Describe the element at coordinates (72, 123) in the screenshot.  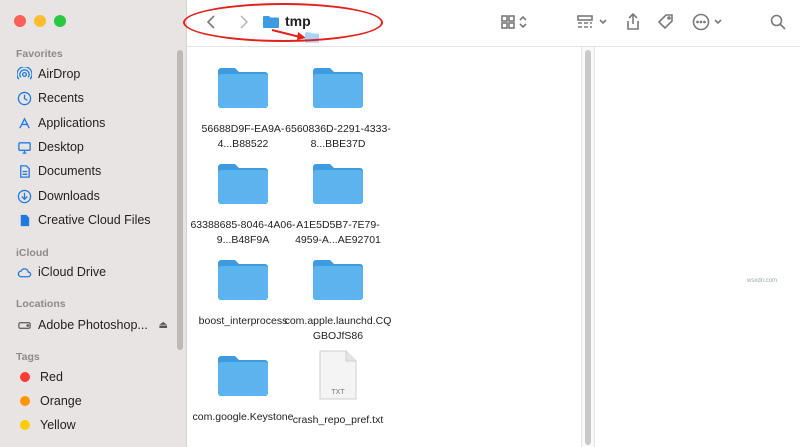
I see `sidebar-item-label: Applications` at that location.